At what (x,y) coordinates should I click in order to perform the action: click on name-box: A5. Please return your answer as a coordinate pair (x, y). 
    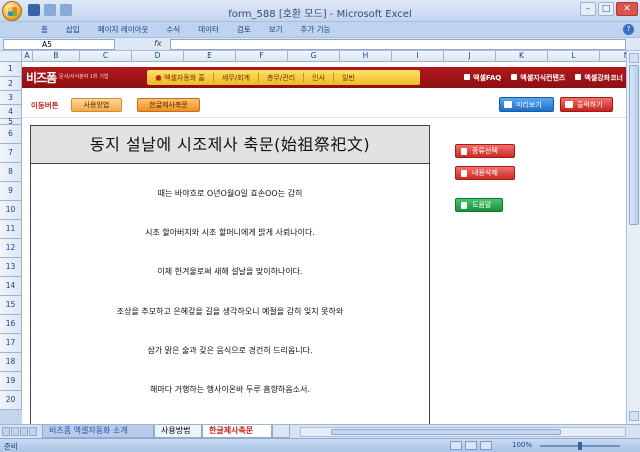
    Looking at the image, I should click on (59, 44).